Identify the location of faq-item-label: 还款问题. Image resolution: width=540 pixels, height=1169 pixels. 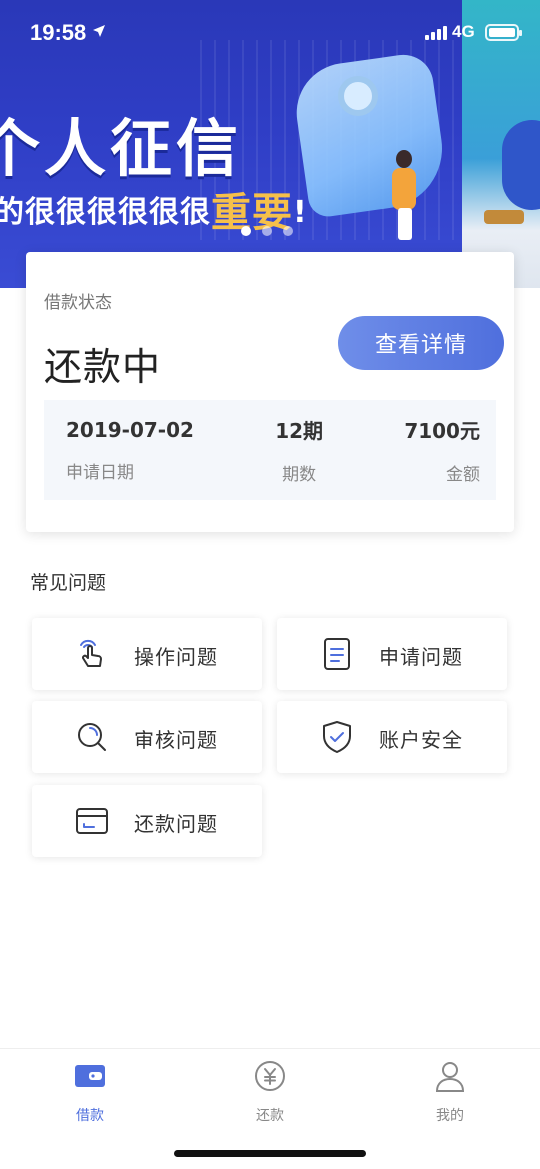
(176, 824).